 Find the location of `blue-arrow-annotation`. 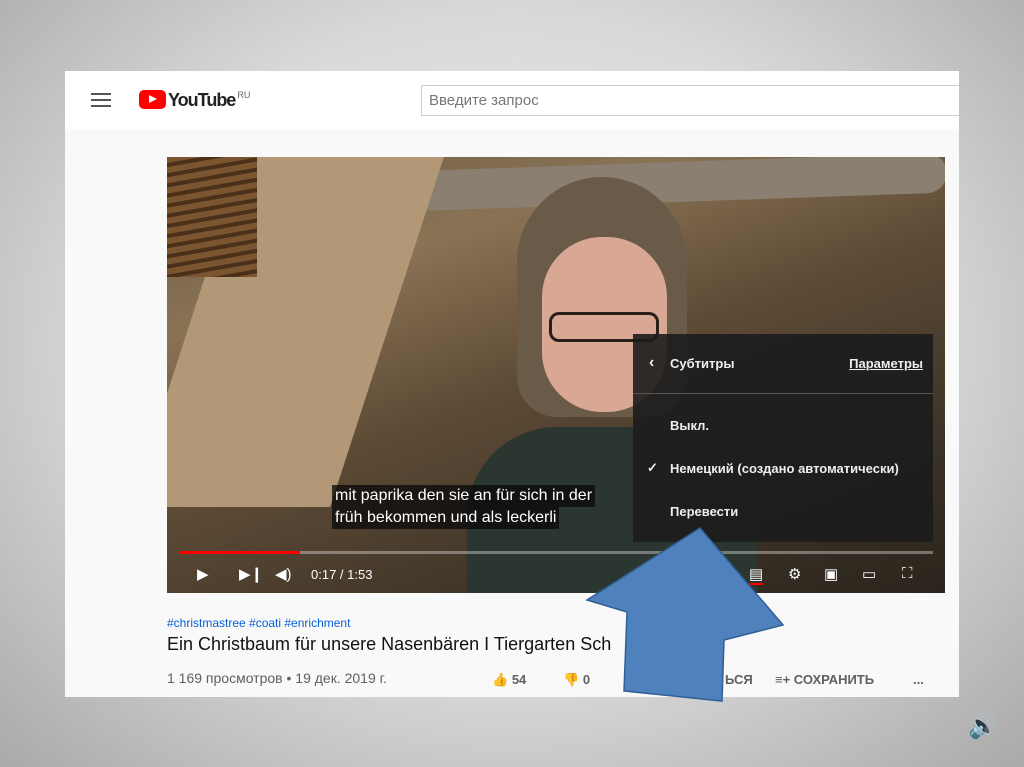

blue-arrow-annotation is located at coordinates (685, 614).